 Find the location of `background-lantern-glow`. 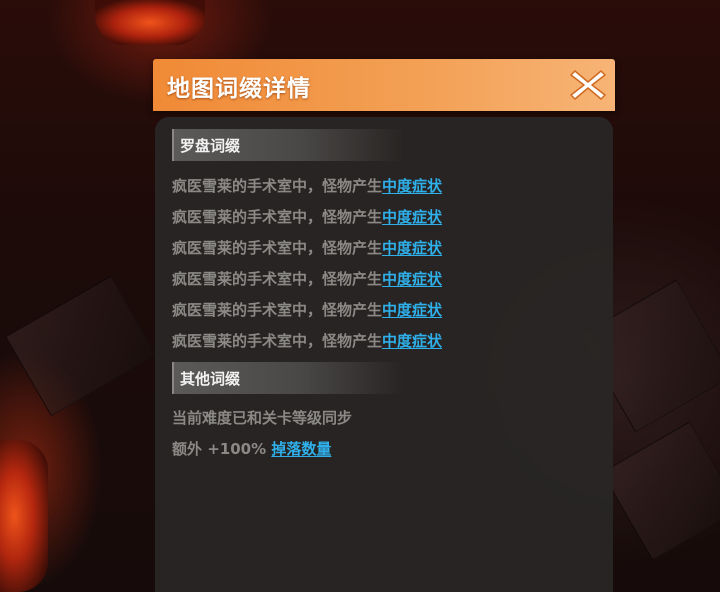

background-lantern-glow is located at coordinates (150, 22).